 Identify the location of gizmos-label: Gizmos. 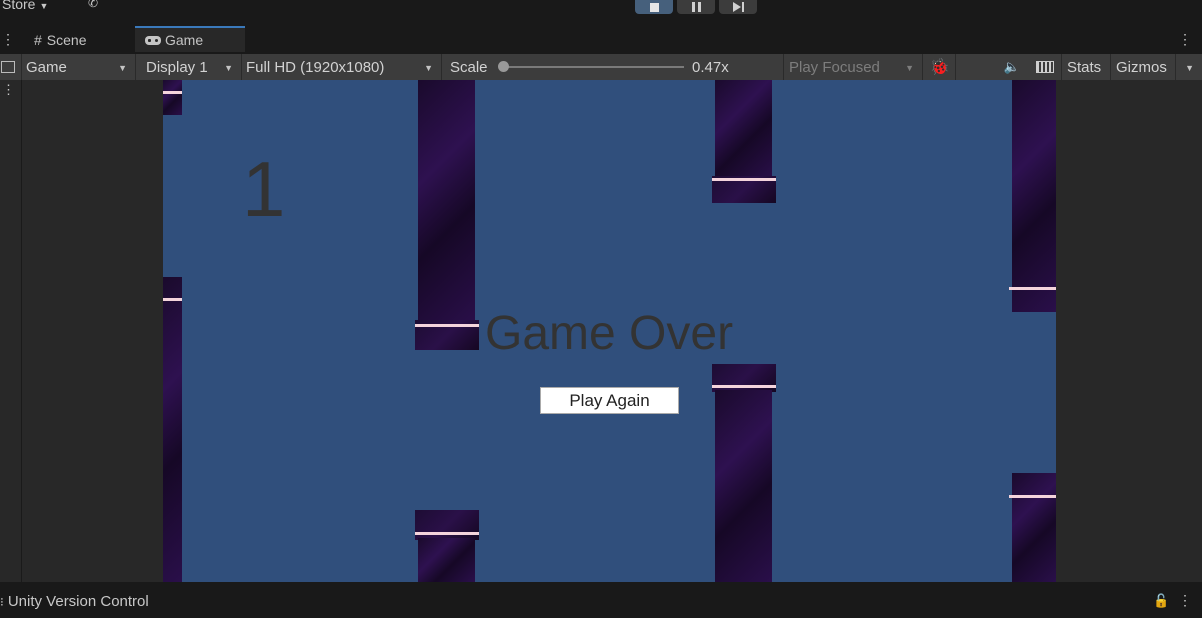
(1141, 67).